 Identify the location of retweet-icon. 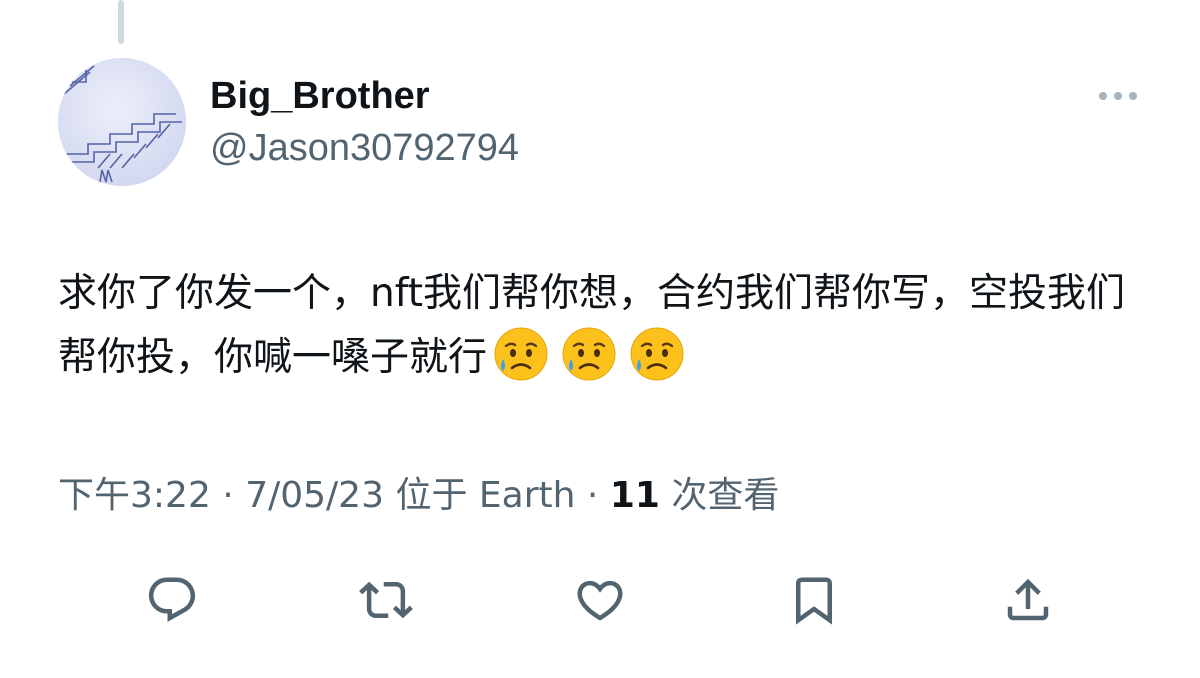
(386, 600).